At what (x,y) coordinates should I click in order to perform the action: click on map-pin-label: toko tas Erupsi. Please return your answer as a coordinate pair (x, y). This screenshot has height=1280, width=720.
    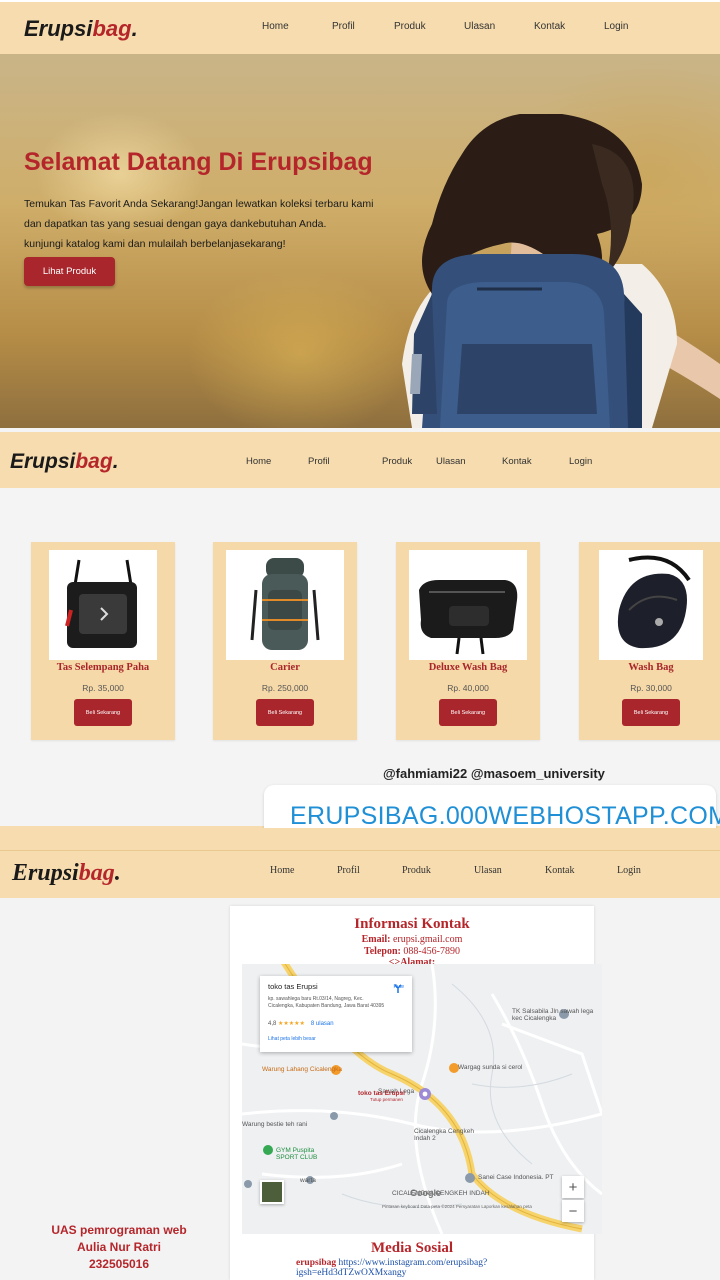
    Looking at the image, I should click on (381, 1093).